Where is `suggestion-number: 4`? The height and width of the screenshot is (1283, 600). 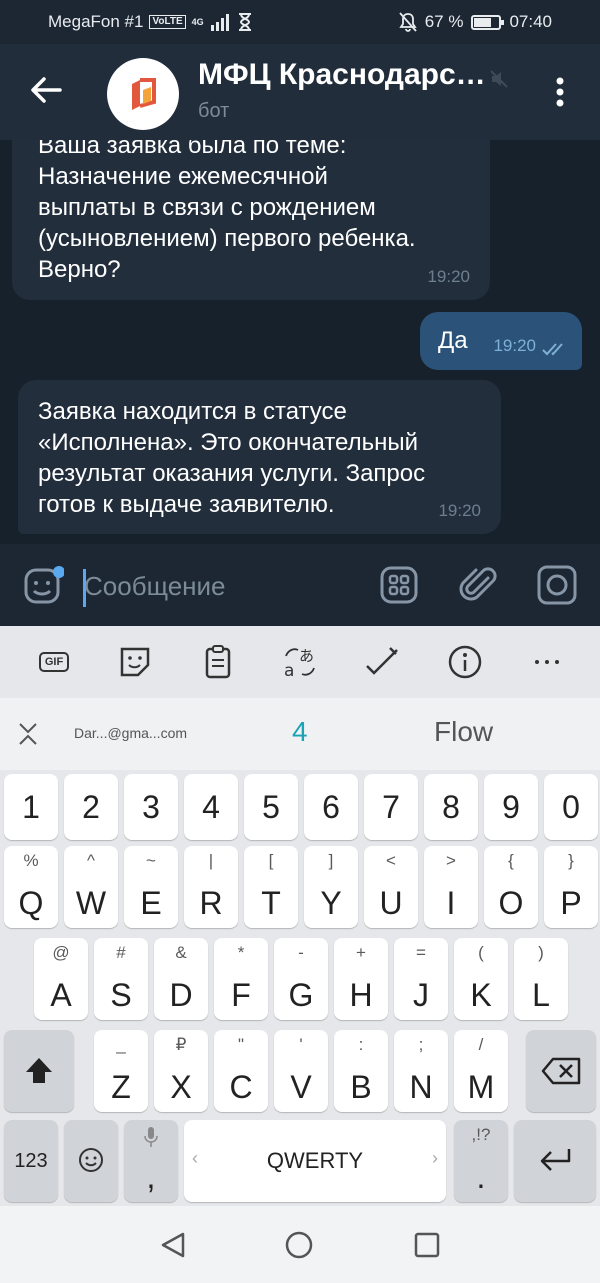
suggestion-number: 4 is located at coordinates (300, 732).